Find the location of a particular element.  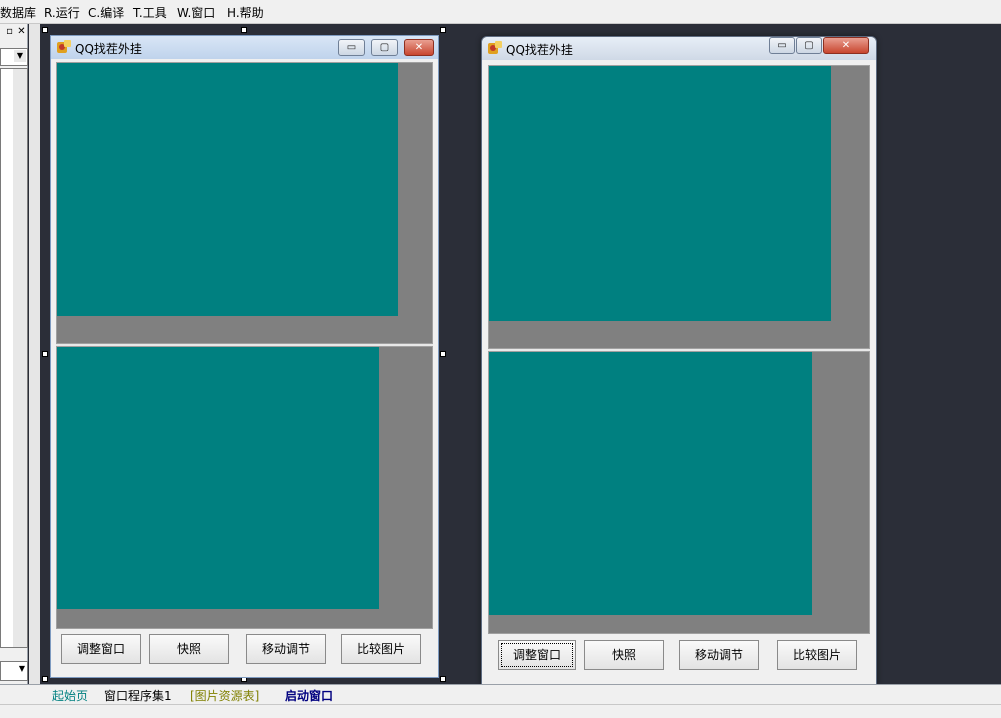

tab-bar: 起始页 窗口程序集1 [图片资源表] 启动窗口 is located at coordinates (520, 694).